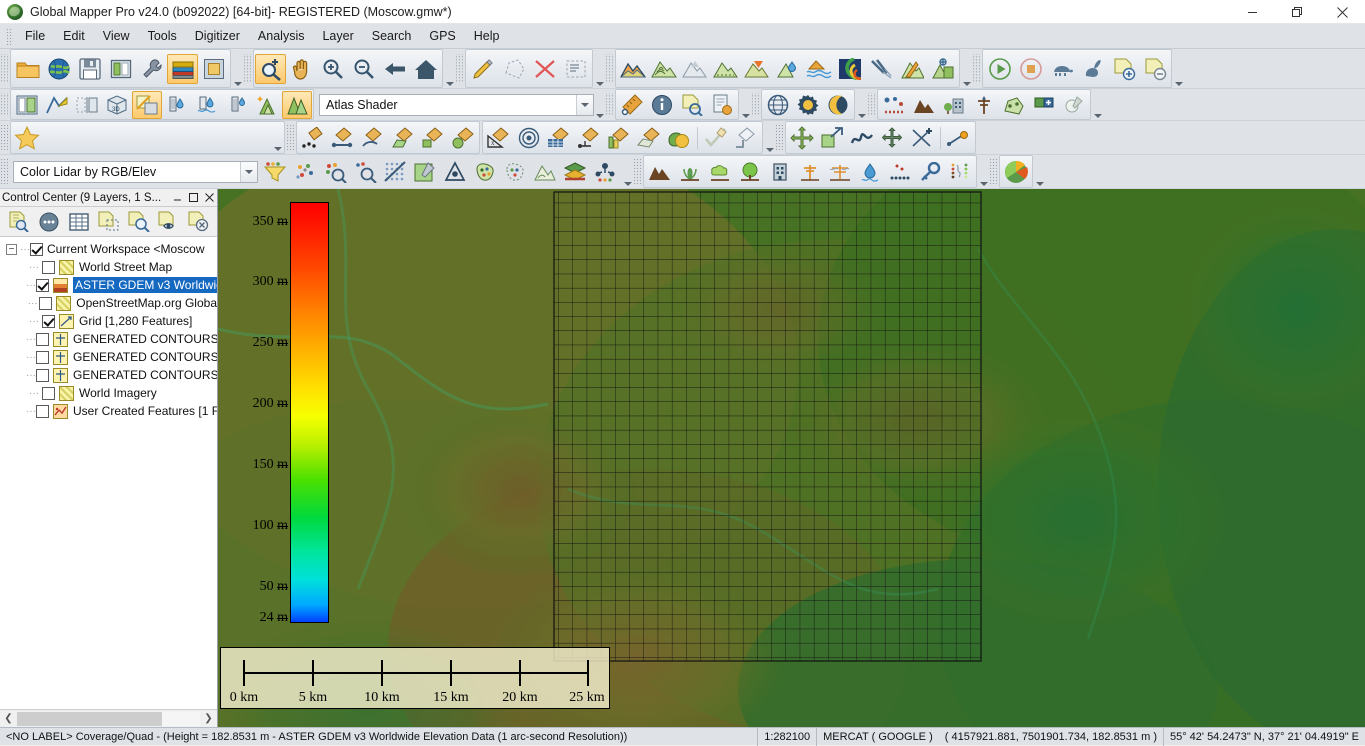  What do you see at coordinates (49, 222) in the screenshot?
I see `layer-options-dots-icon` at bounding box center [49, 222].